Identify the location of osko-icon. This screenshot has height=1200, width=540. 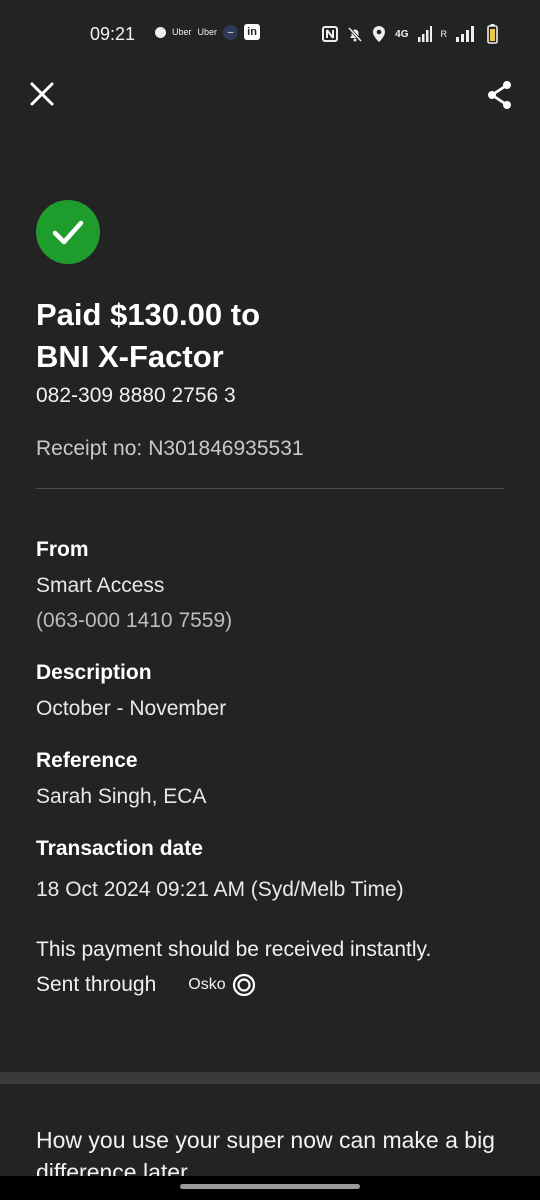
(243, 985).